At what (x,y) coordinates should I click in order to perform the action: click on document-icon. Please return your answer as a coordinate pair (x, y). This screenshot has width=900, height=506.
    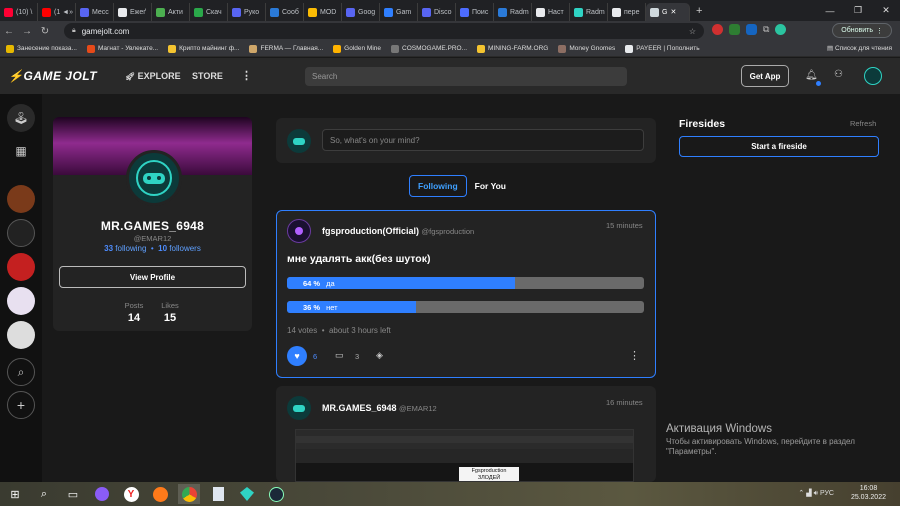
    Looking at the image, I should click on (218, 494).